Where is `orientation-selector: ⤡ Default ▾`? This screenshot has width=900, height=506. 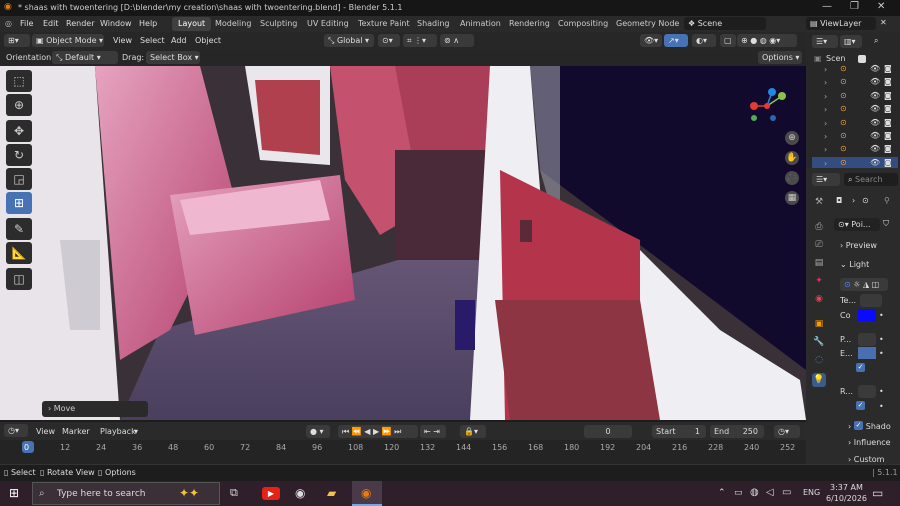
orientation-selector: ⤡ Default ▾ is located at coordinates (85, 57).